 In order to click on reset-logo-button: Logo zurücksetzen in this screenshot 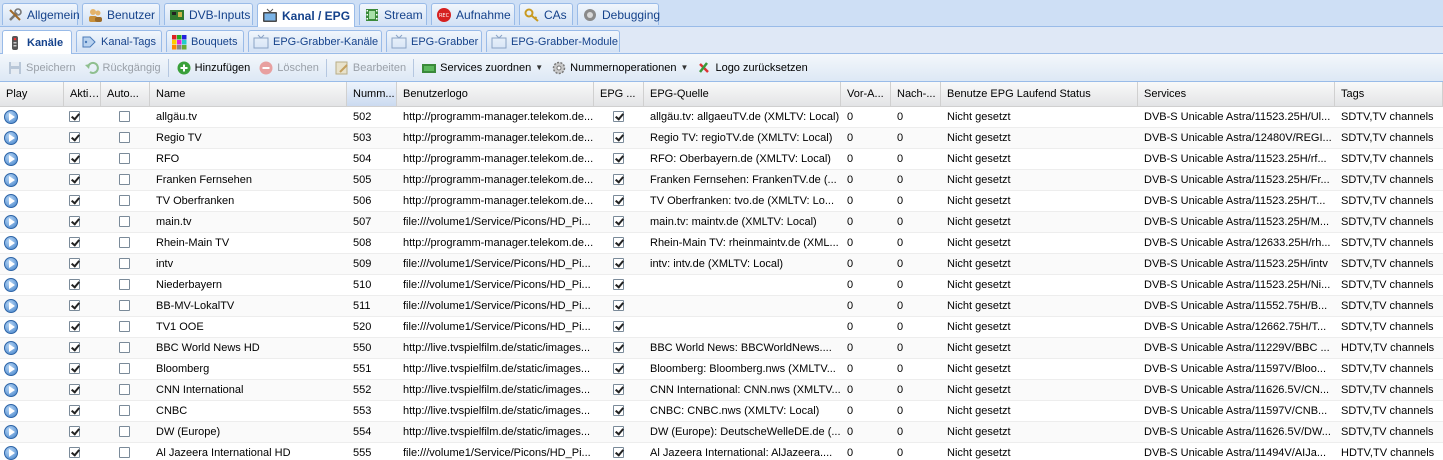, I will do `click(751, 68)`.